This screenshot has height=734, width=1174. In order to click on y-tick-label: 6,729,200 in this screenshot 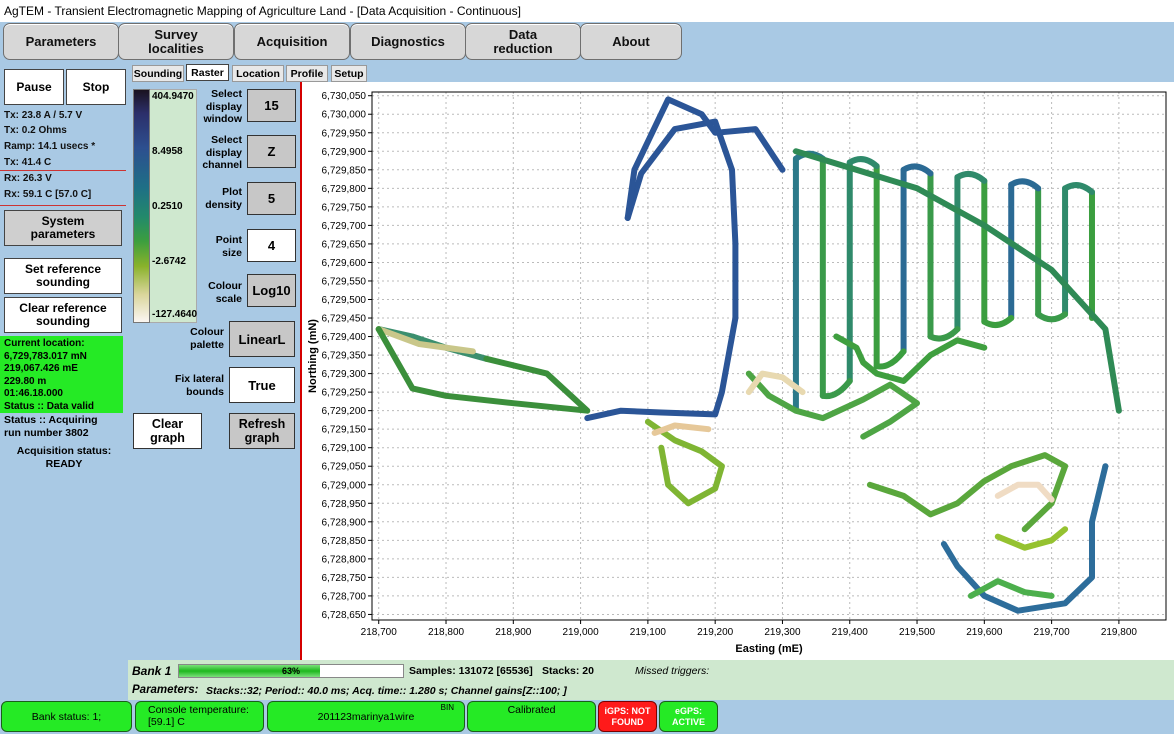, I will do `click(344, 411)`.